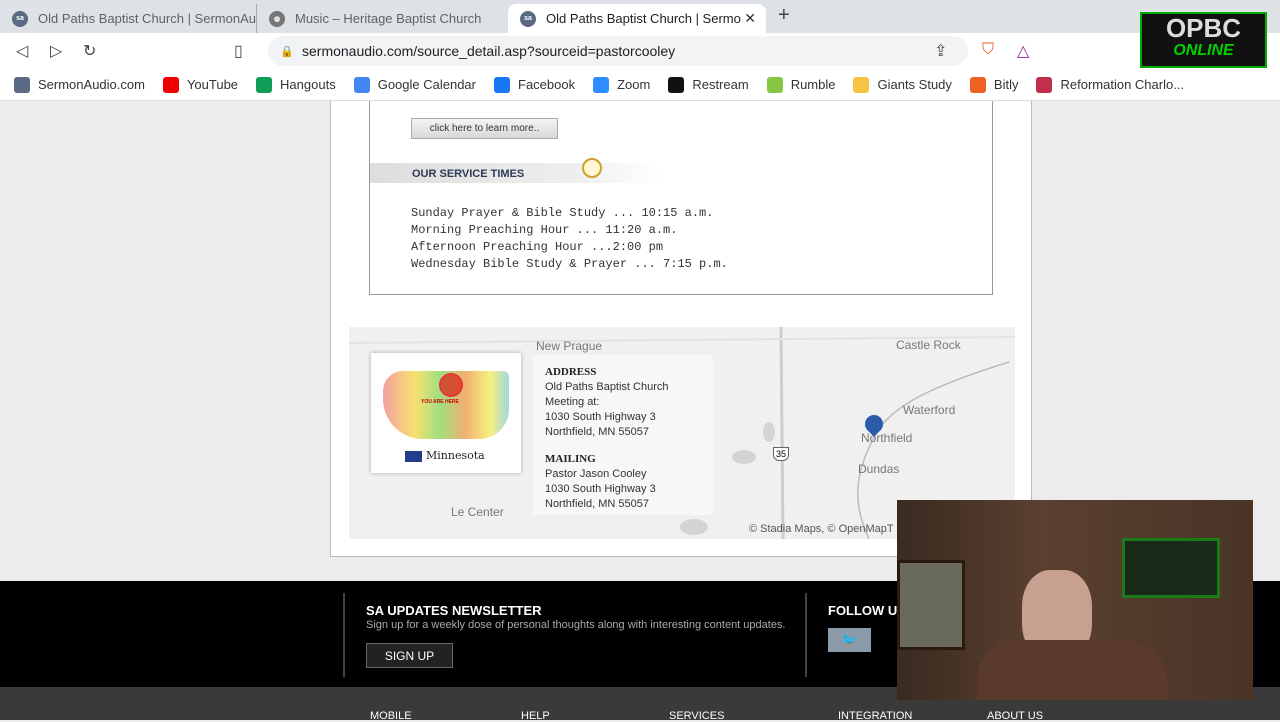  What do you see at coordinates (708, 84) in the screenshot?
I see `bookmark-item: Restream` at bounding box center [708, 84].